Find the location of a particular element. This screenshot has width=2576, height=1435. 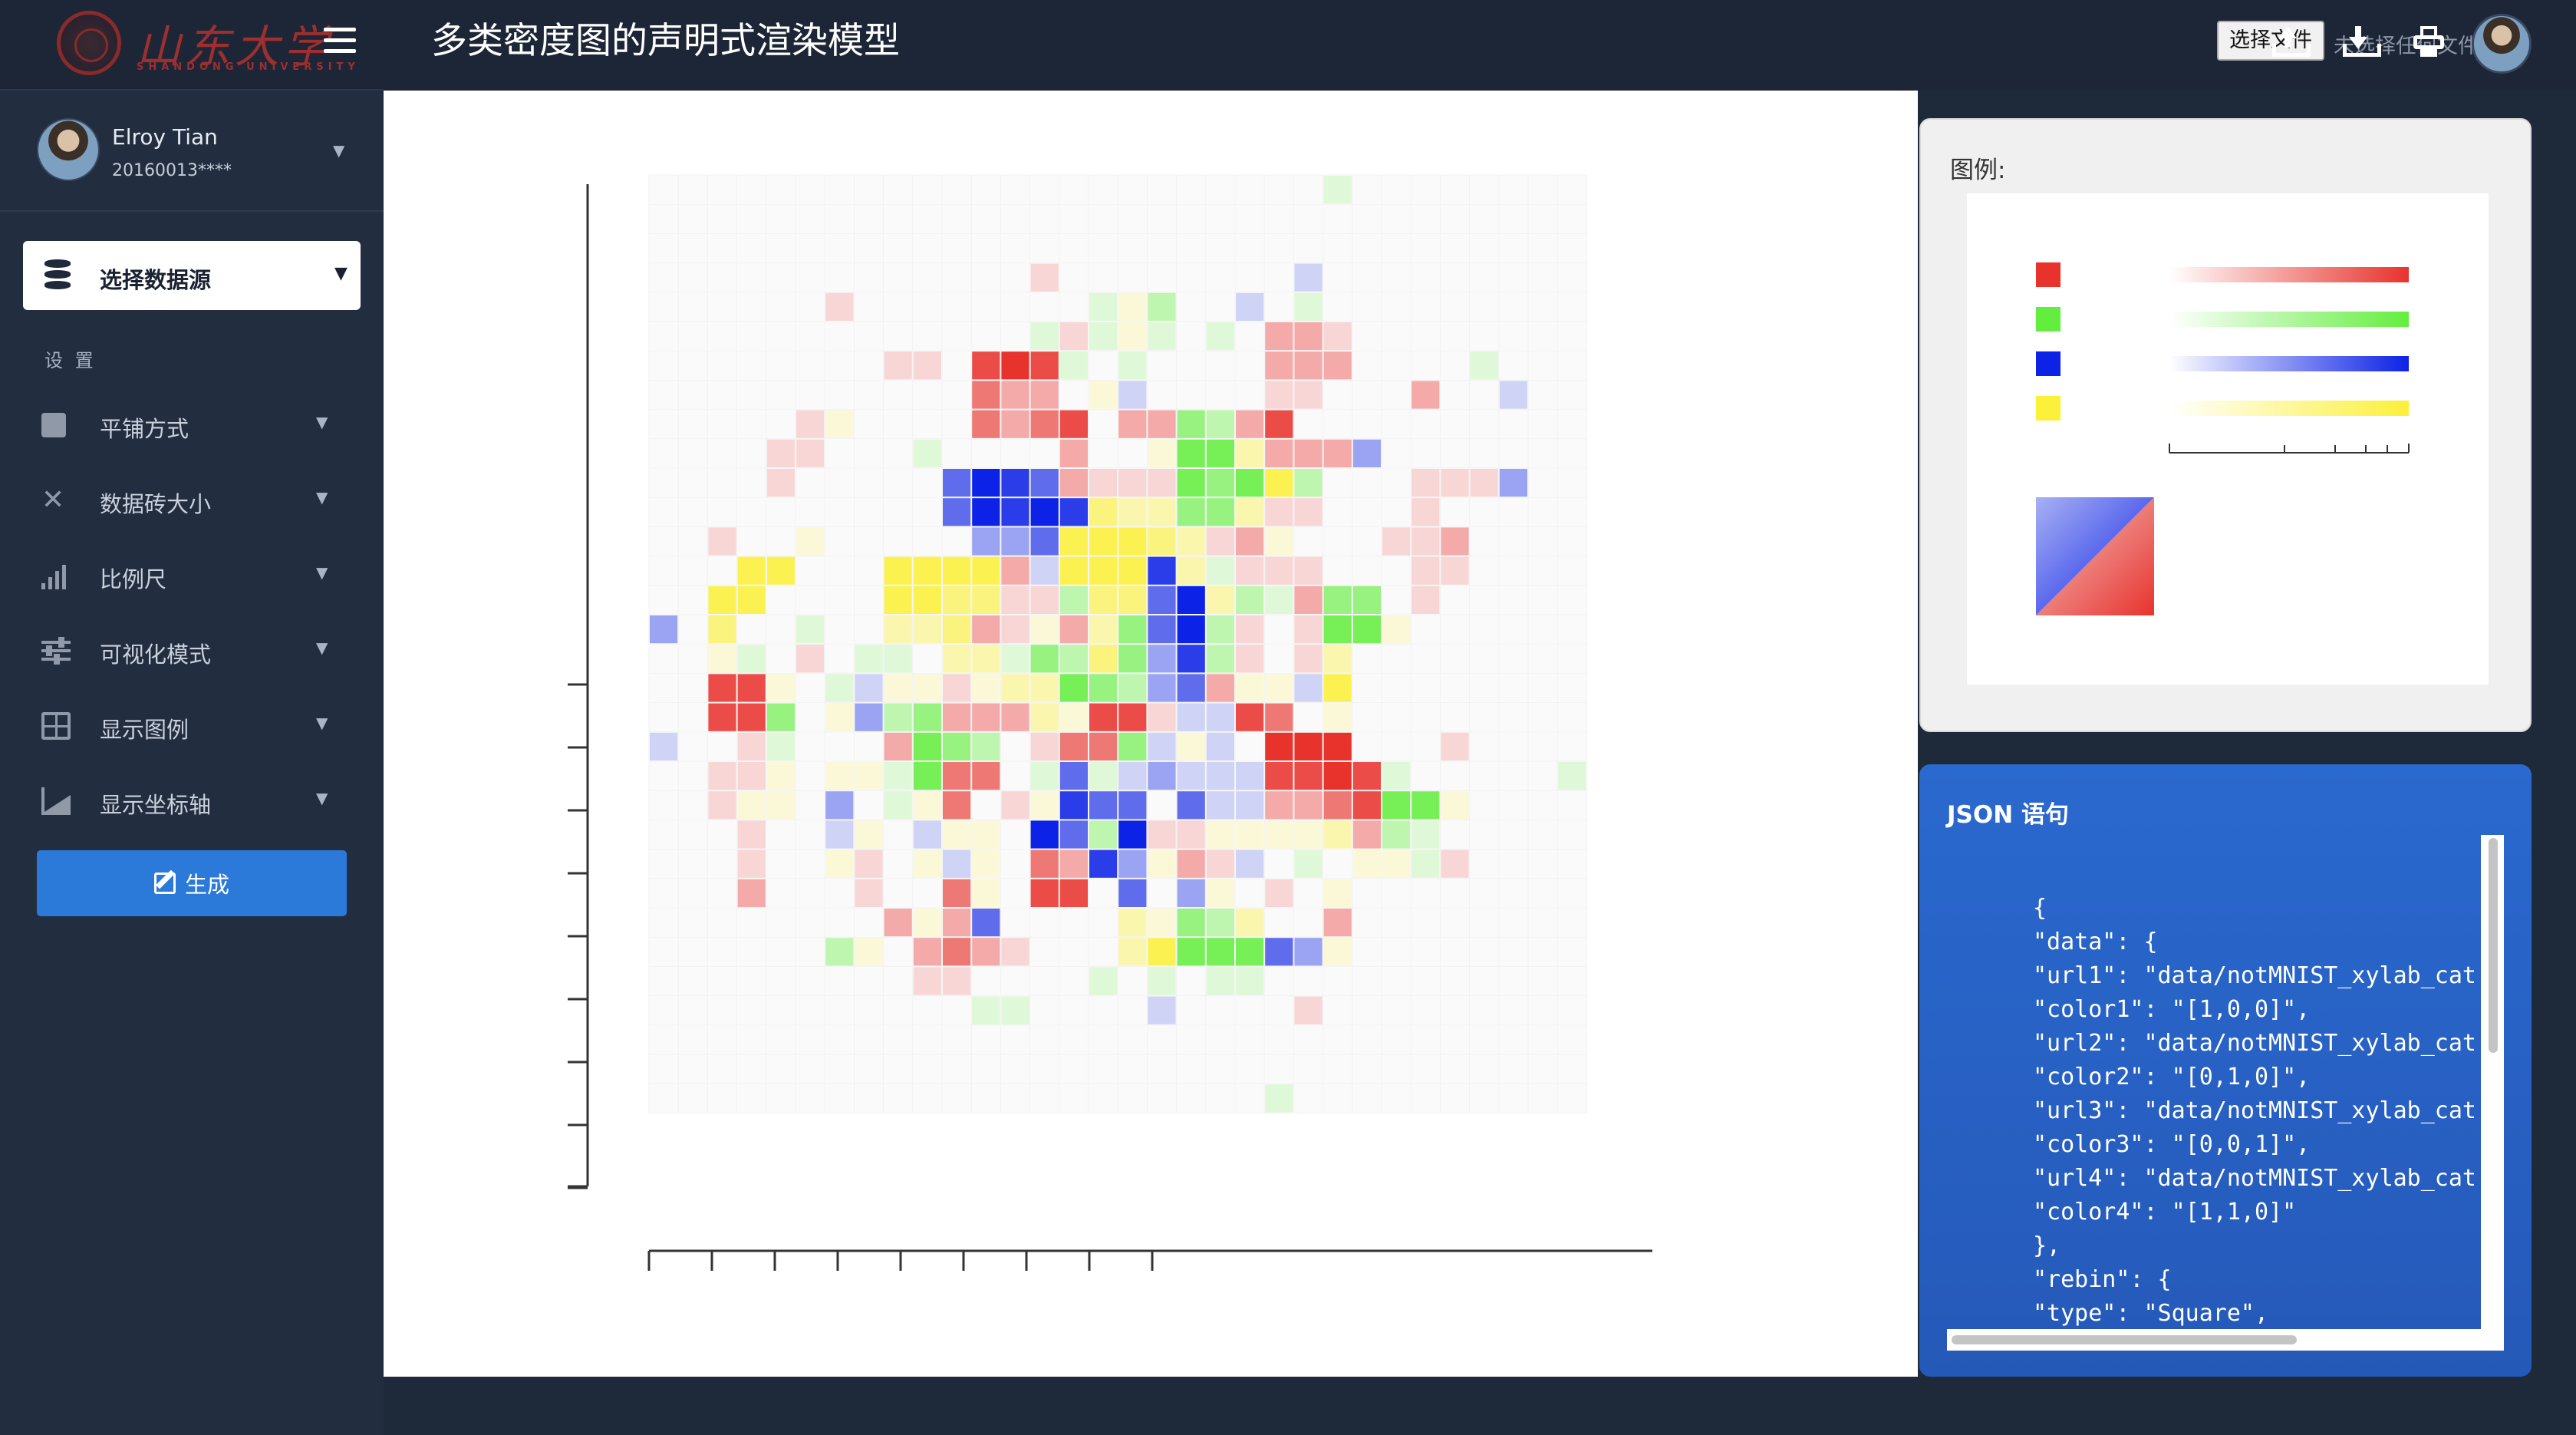

settings-section-title: 设 置 is located at coordinates (70, 360).